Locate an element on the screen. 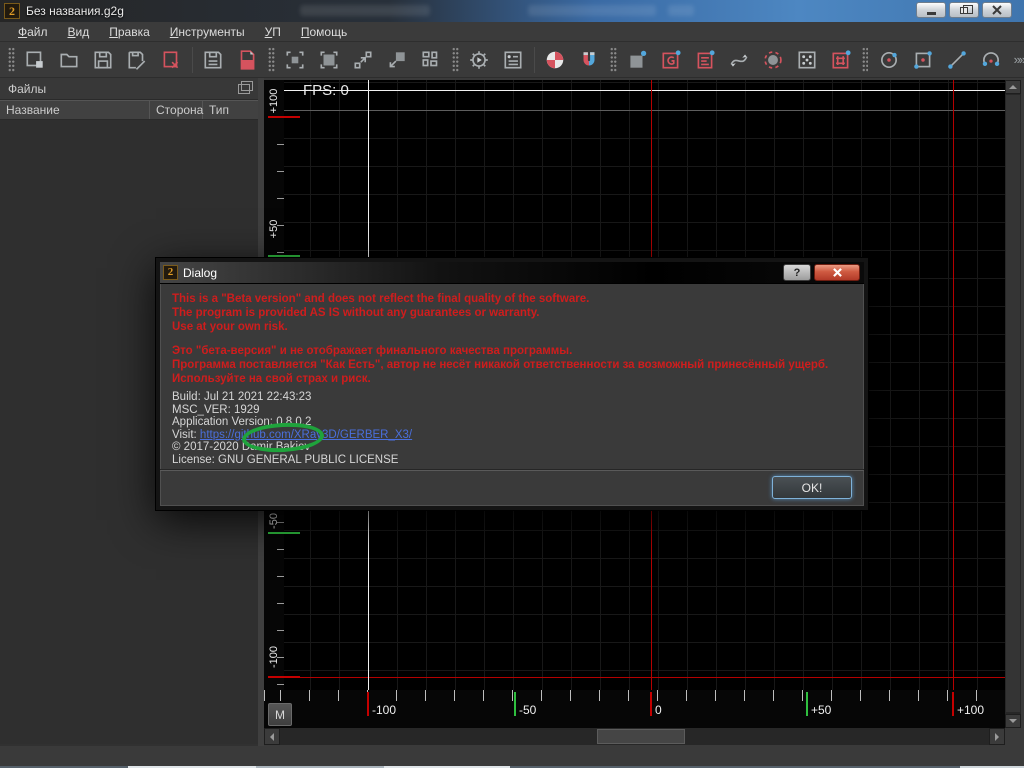 The height and width of the screenshot is (768, 1024). menu-file: Файл is located at coordinates (33, 32).